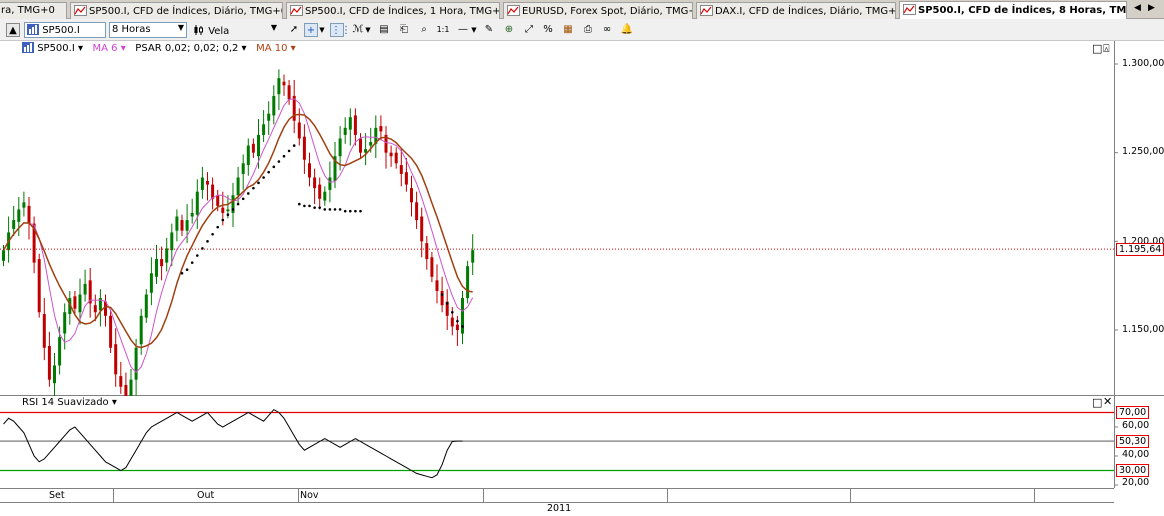 Image resolution: width=1164 pixels, height=516 pixels. What do you see at coordinates (443, 30) in the screenshot?
I see `one-to-one-icon: 1:1` at bounding box center [443, 30].